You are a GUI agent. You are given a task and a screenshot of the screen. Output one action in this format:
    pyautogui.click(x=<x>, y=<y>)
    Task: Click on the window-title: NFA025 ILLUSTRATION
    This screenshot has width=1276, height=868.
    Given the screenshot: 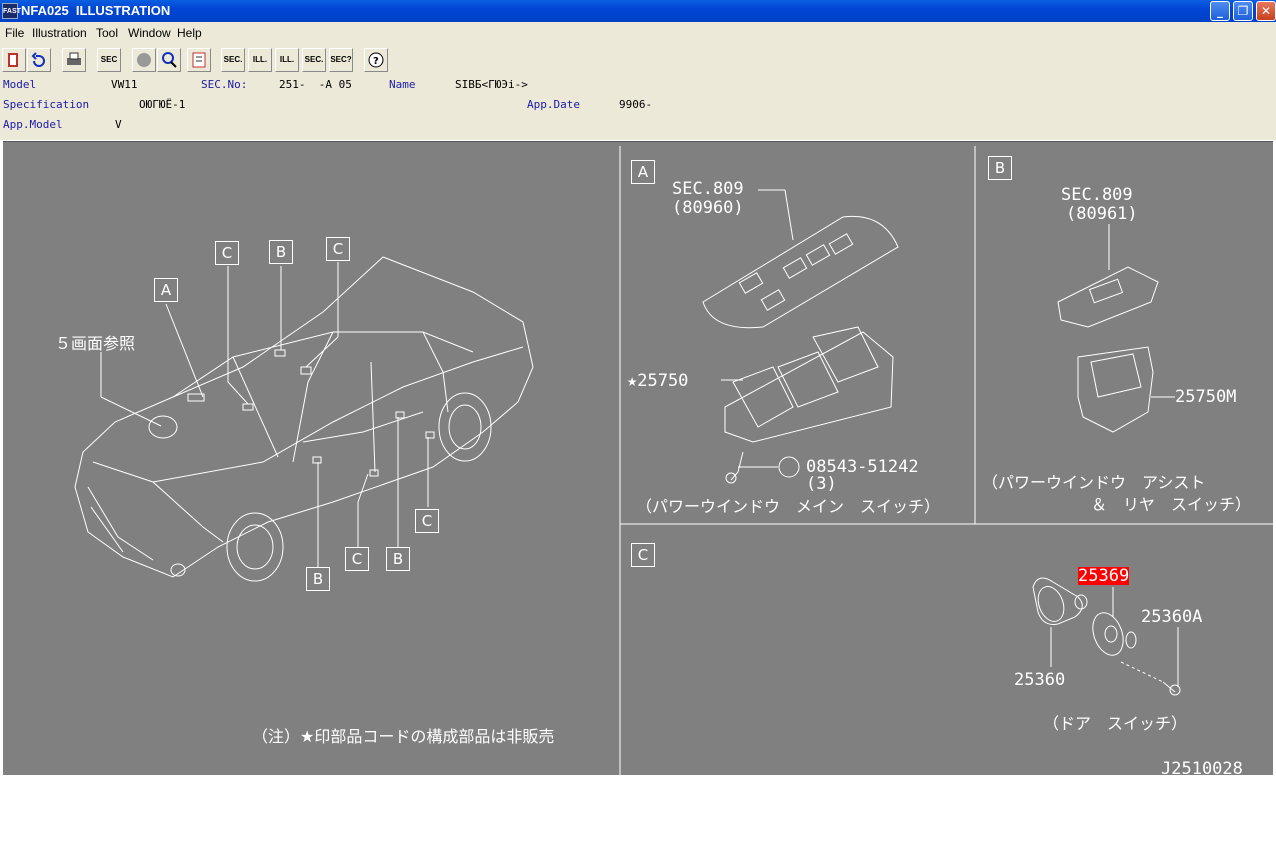 What is the action you would take?
    pyautogui.click(x=96, y=10)
    